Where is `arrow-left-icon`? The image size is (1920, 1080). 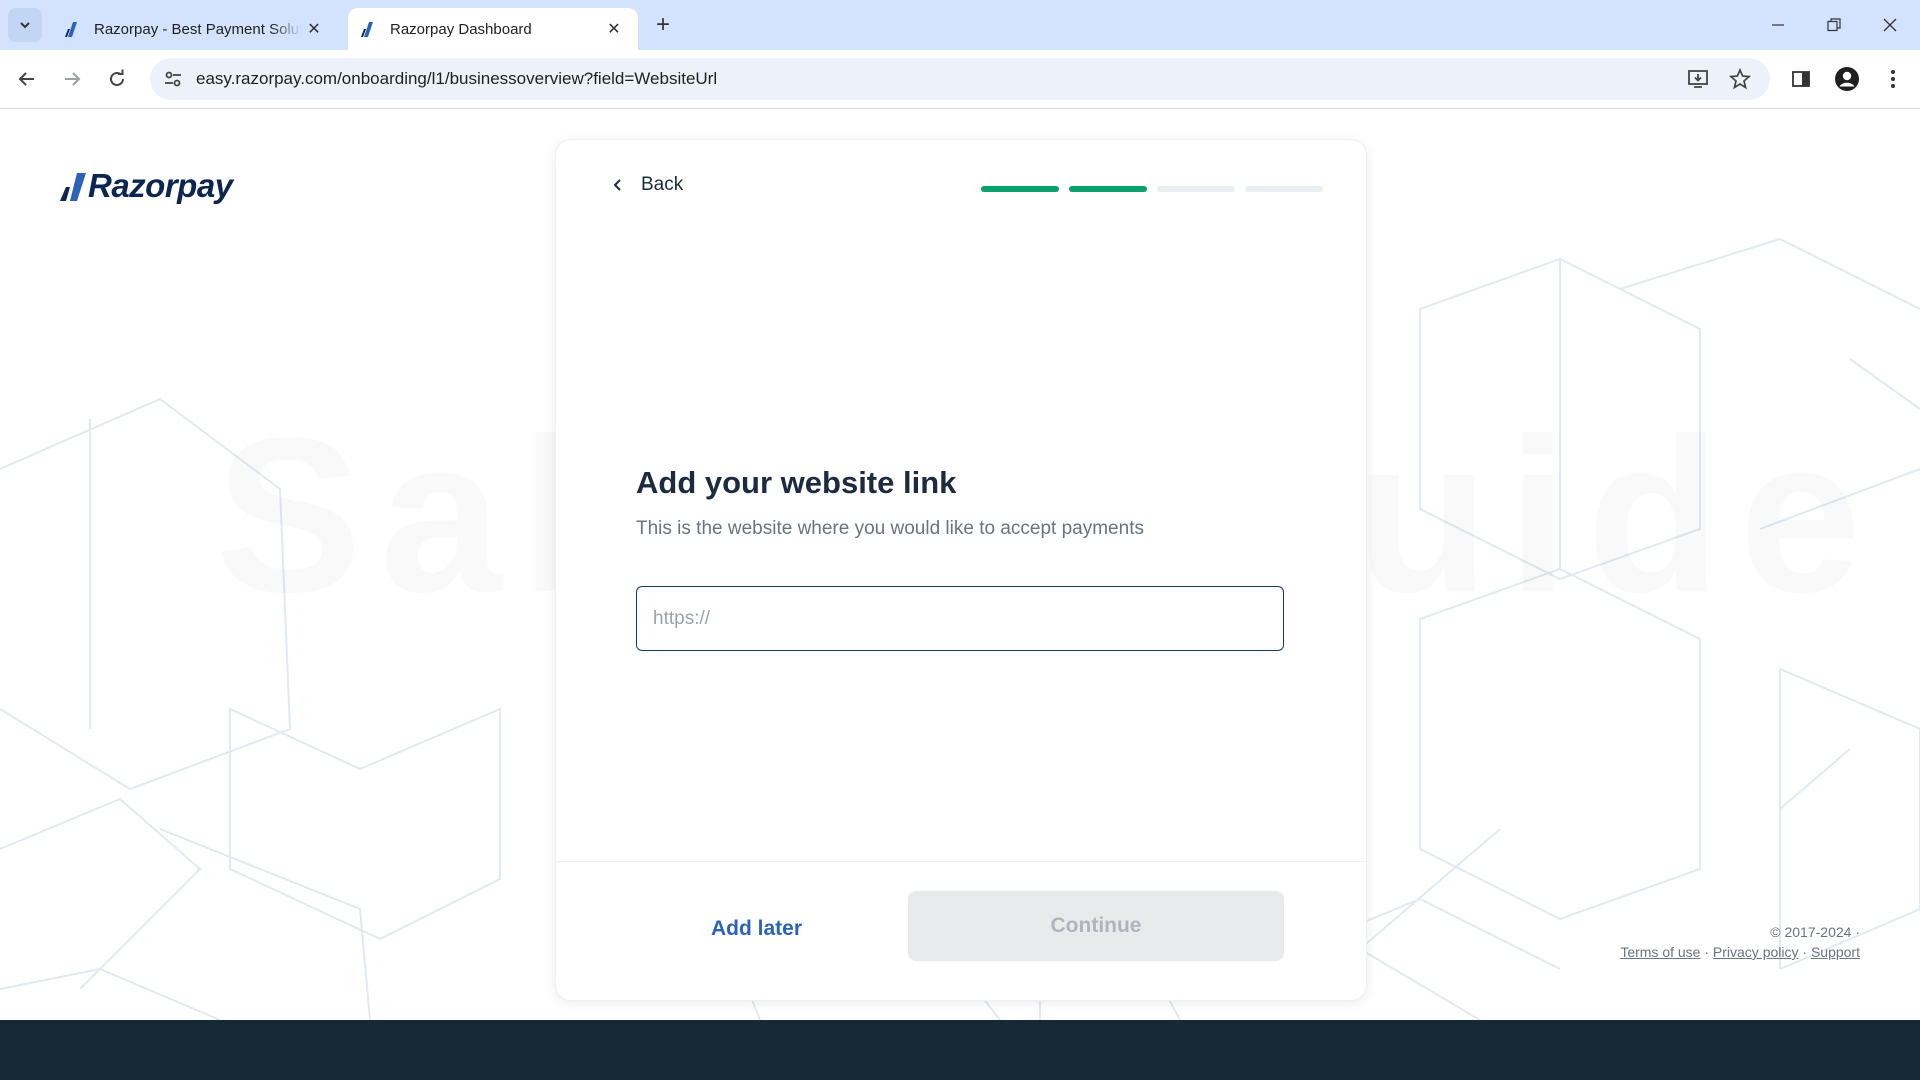 arrow-left-icon is located at coordinates (26, 79).